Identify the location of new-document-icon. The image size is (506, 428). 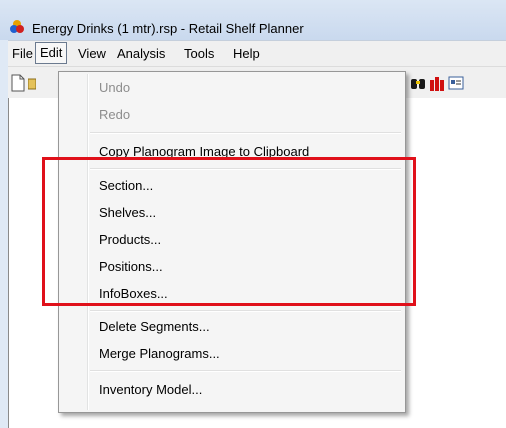
(18, 83).